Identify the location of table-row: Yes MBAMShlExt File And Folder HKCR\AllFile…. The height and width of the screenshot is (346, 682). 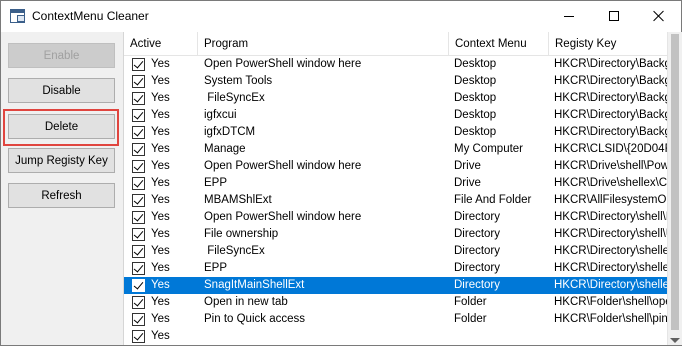
(395, 200).